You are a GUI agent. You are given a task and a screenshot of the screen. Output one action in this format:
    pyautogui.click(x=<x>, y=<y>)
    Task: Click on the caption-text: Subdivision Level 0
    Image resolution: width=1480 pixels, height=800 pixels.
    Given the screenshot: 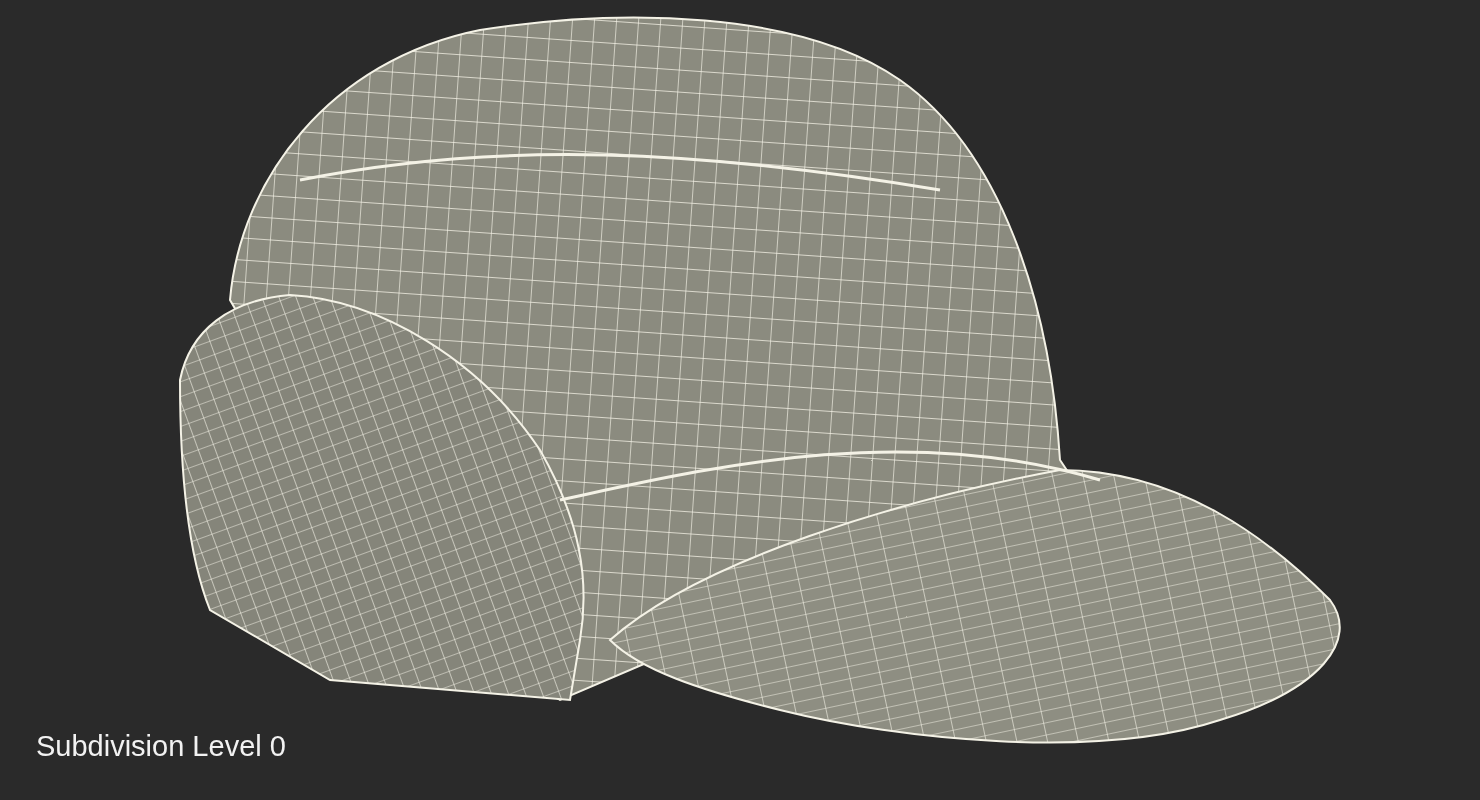 What is the action you would take?
    pyautogui.click(x=161, y=746)
    